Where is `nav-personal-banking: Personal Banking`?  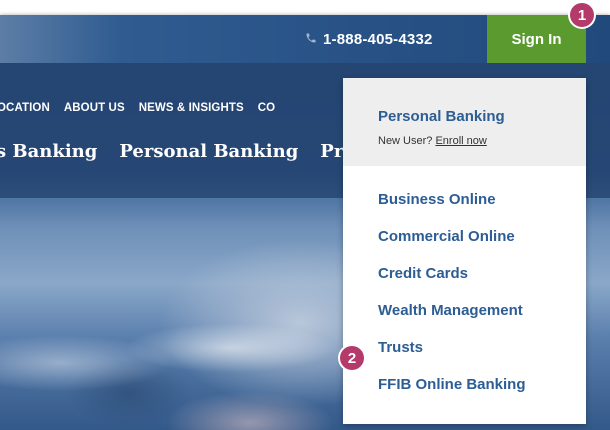 nav-personal-banking: Personal Banking is located at coordinates (208, 151).